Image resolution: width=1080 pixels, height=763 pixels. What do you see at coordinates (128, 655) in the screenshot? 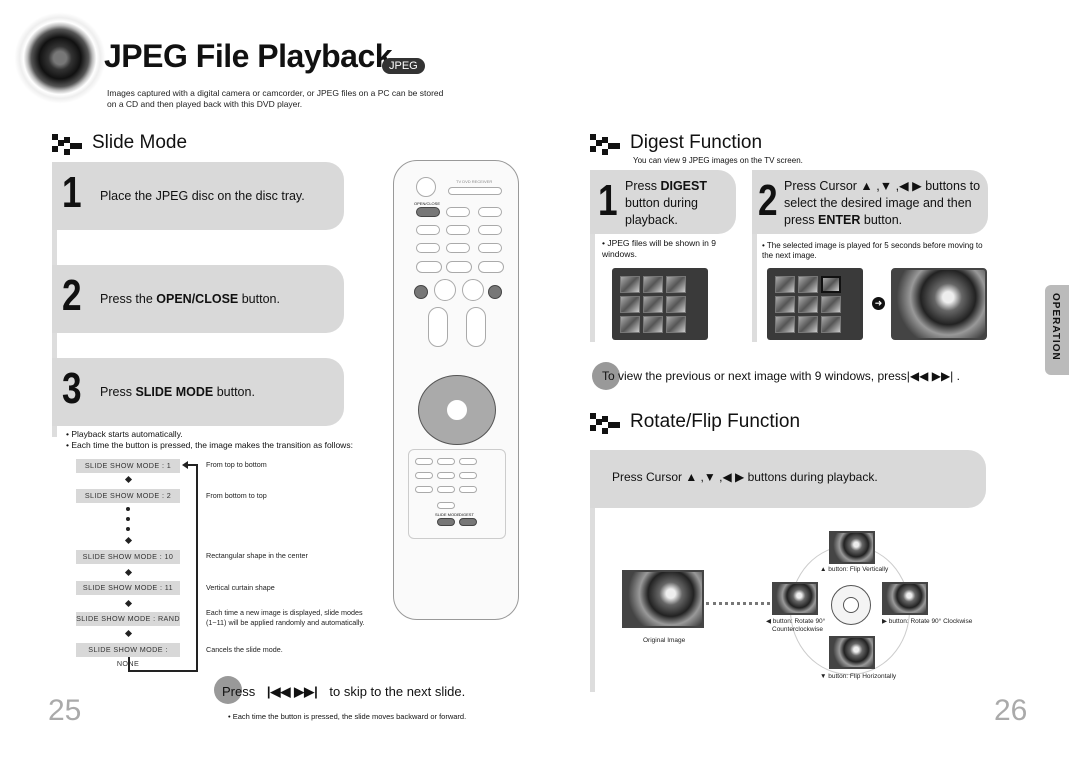
I see `mode-box: SLIDE SHOW MODE : NONE` at bounding box center [128, 655].